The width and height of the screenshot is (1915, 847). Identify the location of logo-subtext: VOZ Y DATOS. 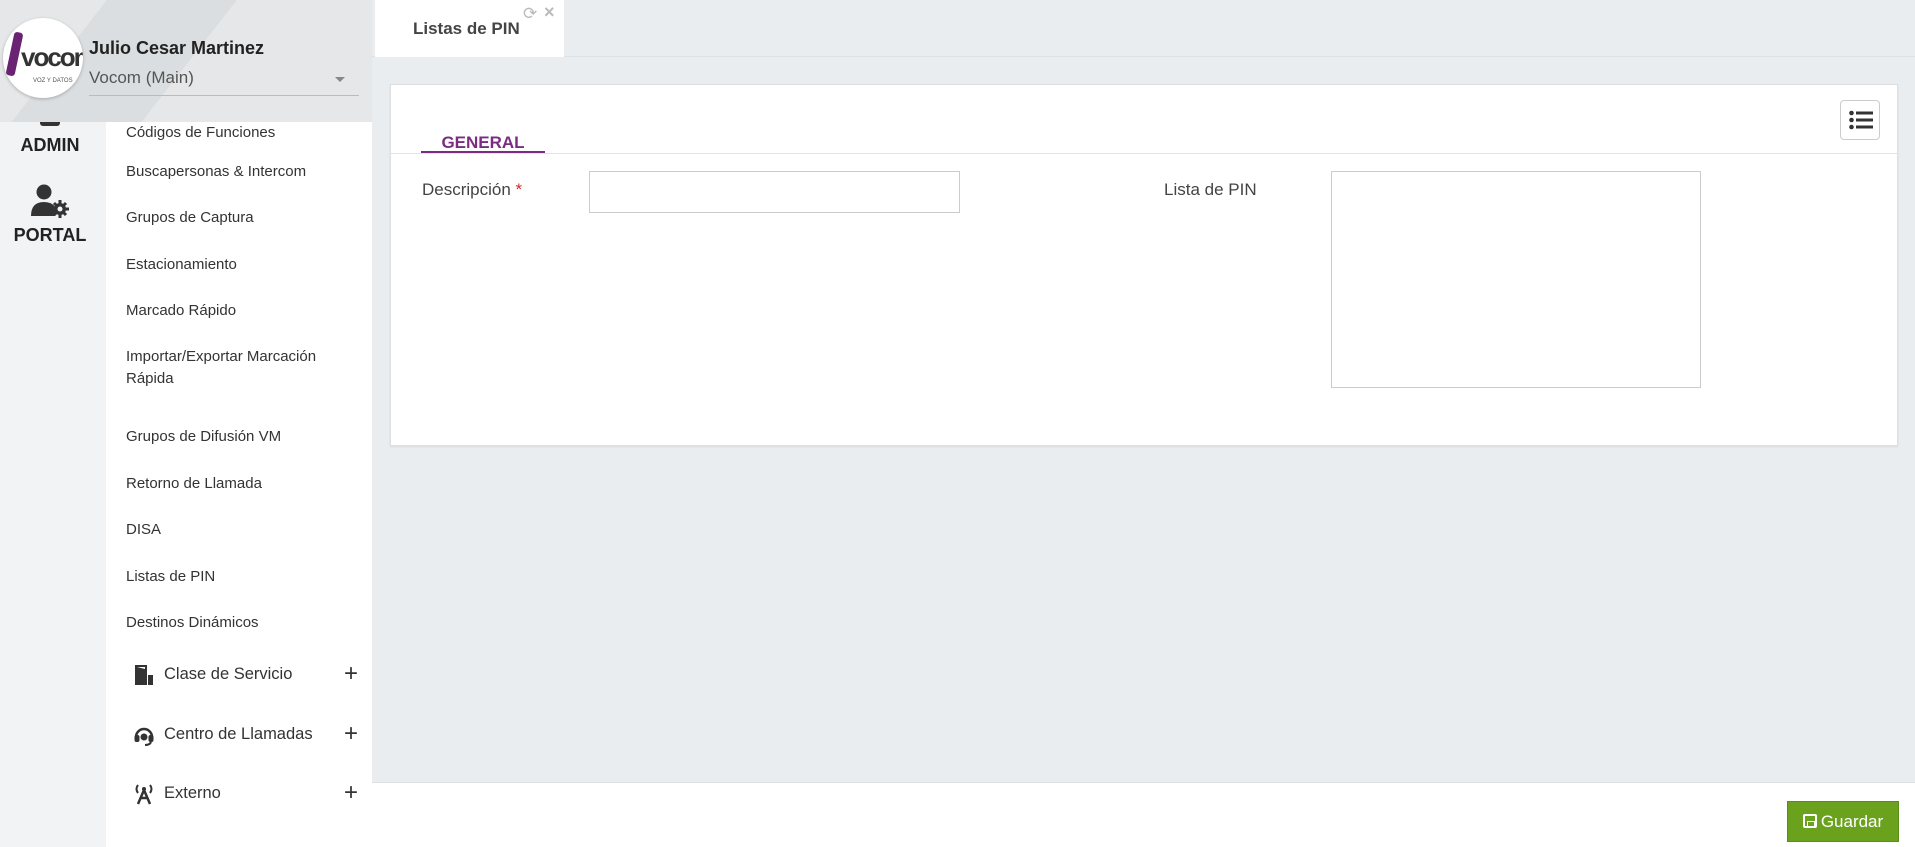
(53, 81).